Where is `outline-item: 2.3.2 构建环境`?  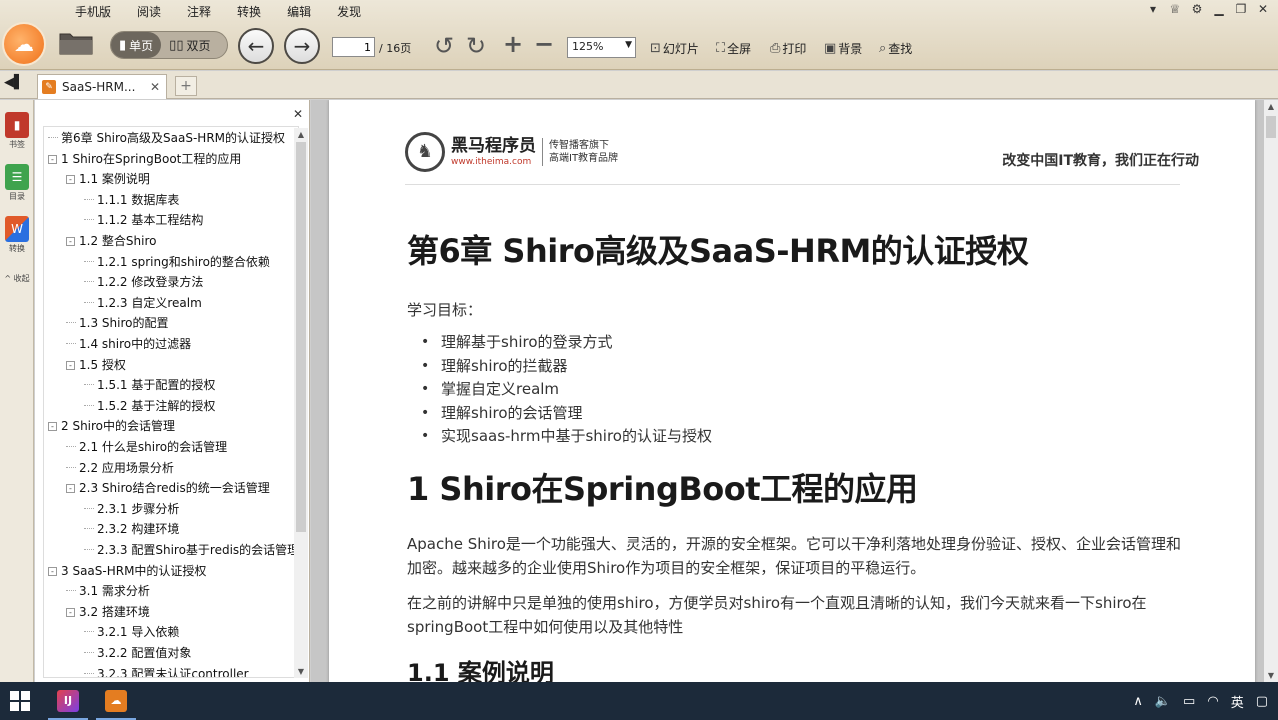 outline-item: 2.3.2 构建环境 is located at coordinates (131, 529).